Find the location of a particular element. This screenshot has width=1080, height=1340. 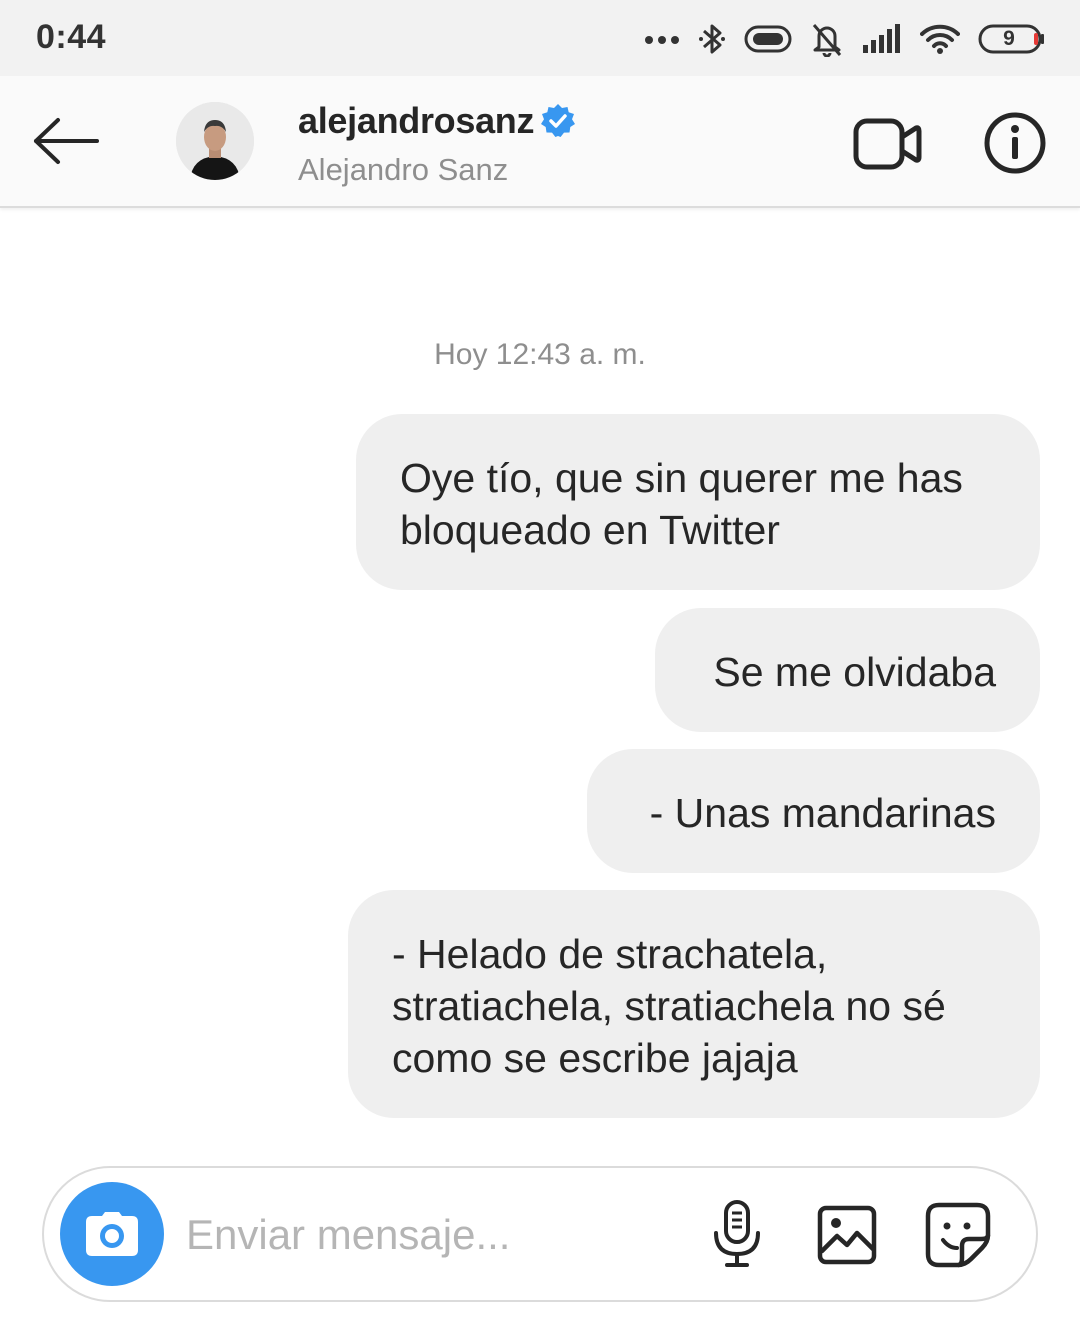

message-bubble: Se me olvidaba is located at coordinates (847, 670).